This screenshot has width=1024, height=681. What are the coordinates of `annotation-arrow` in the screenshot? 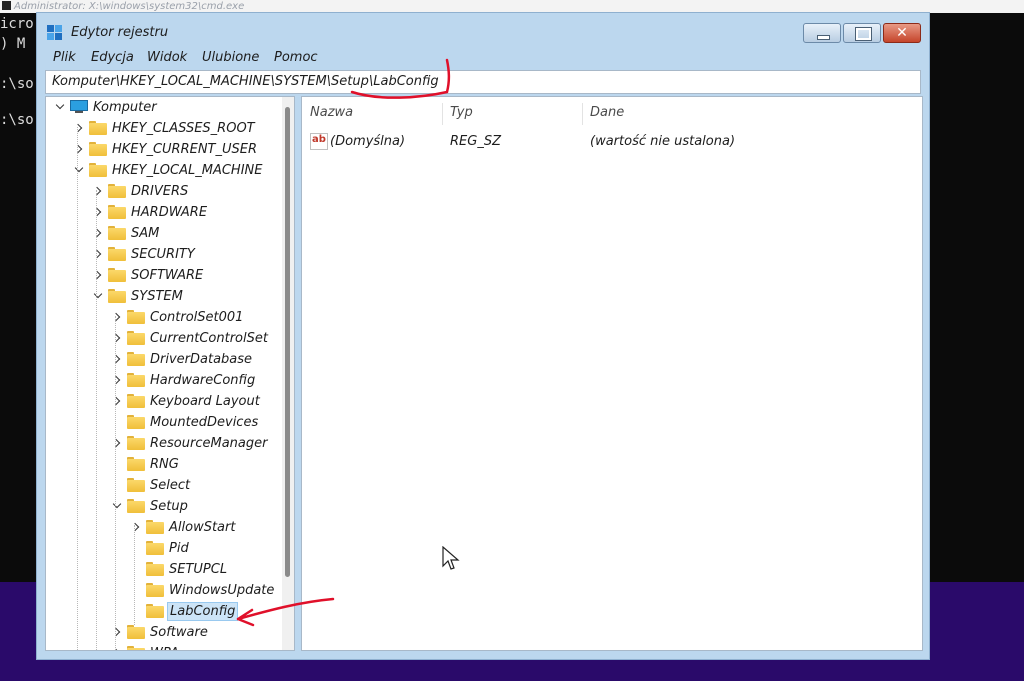 It's located at (285, 612).